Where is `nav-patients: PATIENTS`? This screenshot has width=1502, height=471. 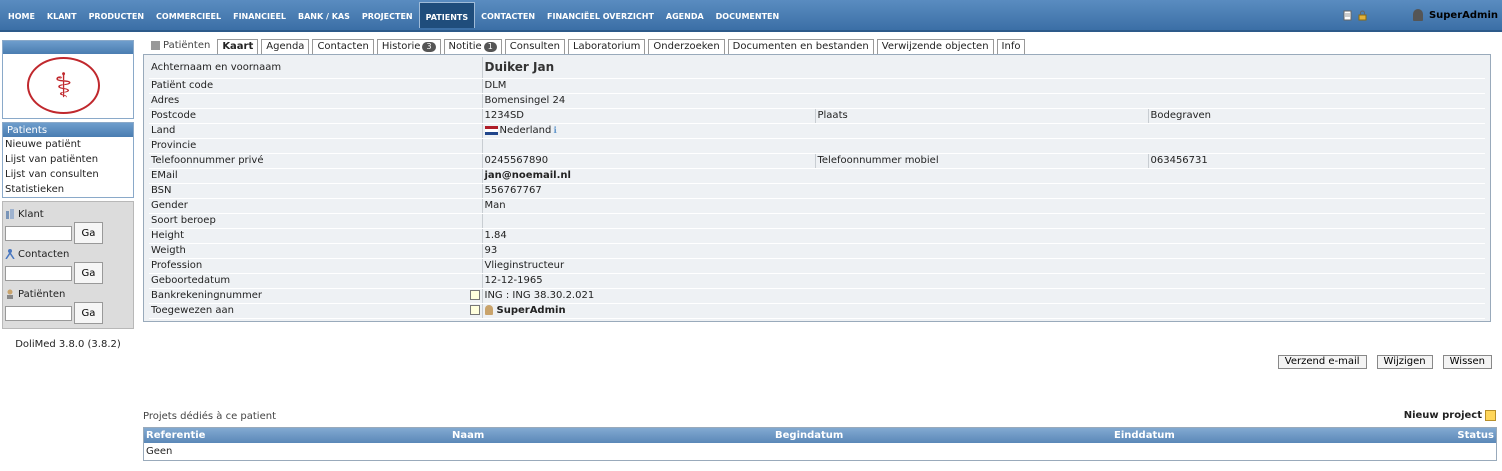 nav-patients: PATIENTS is located at coordinates (447, 15).